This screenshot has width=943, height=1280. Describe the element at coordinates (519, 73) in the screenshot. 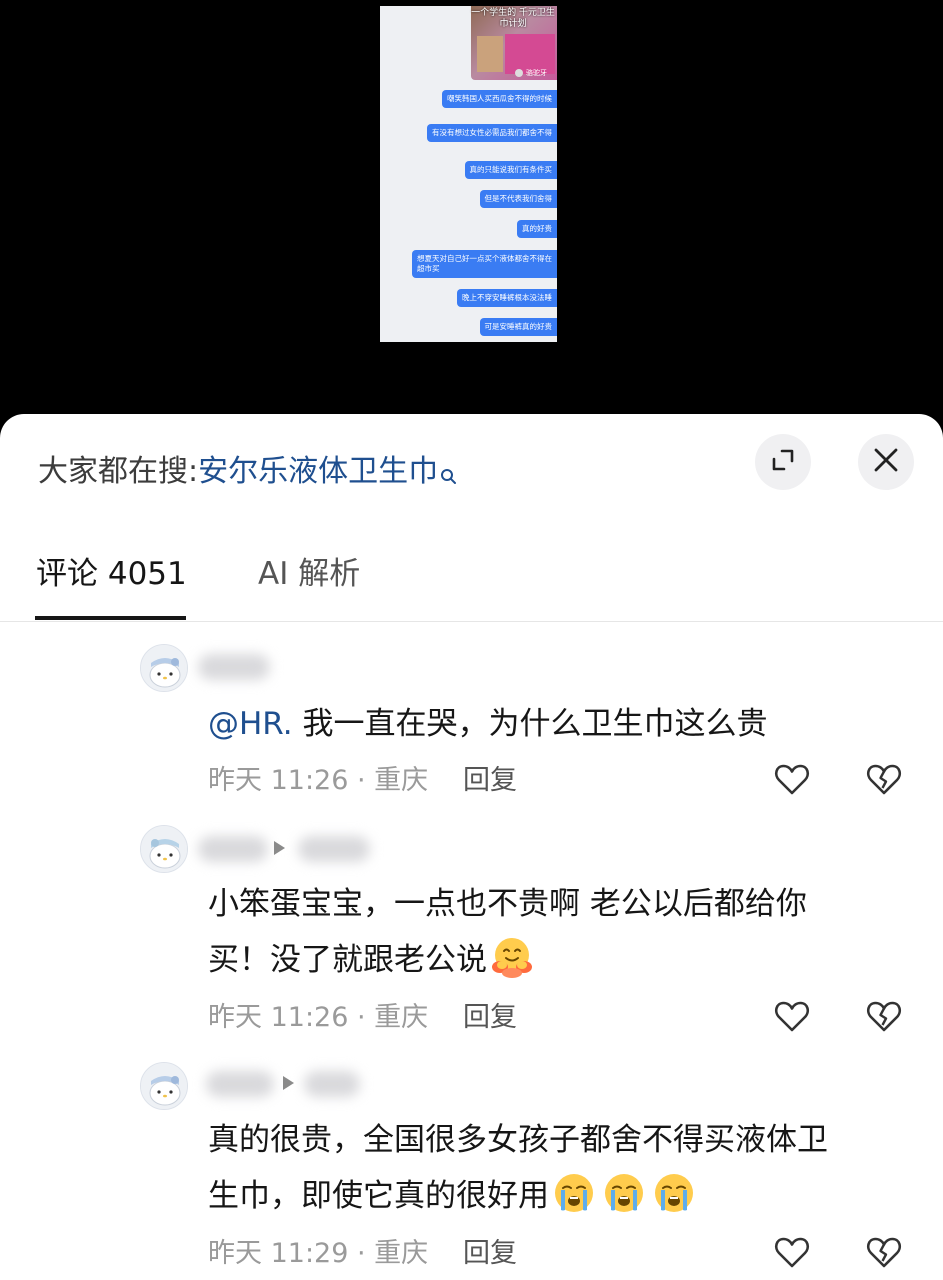

I see `user-avatar-dot` at that location.